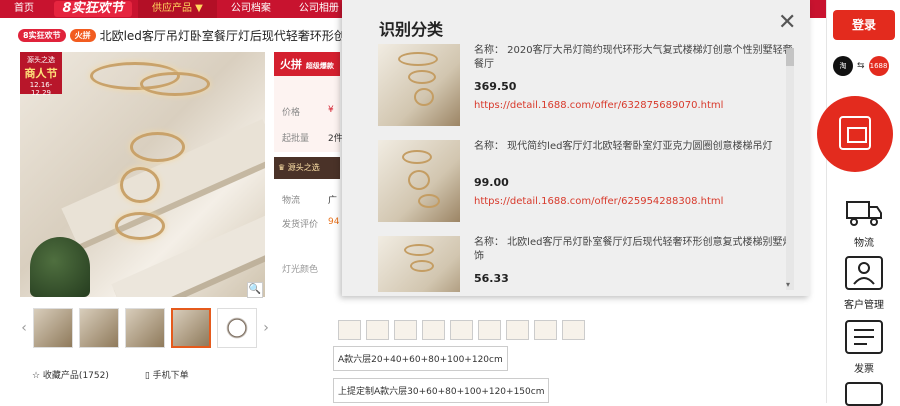  I want to click on swap-icon: ⇆, so click(861, 66).